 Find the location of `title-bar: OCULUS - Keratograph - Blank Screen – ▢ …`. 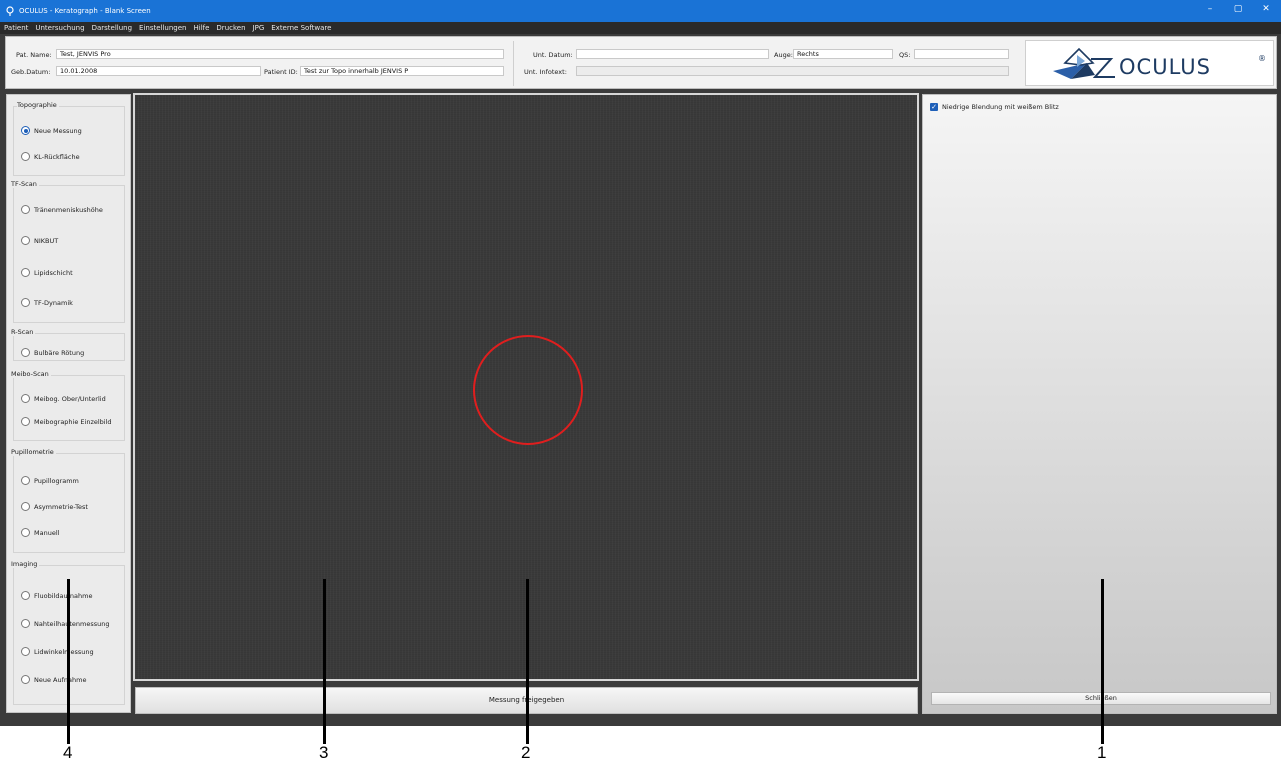

title-bar: OCULUS - Keratograph - Blank Screen – ▢ … is located at coordinates (640, 11).